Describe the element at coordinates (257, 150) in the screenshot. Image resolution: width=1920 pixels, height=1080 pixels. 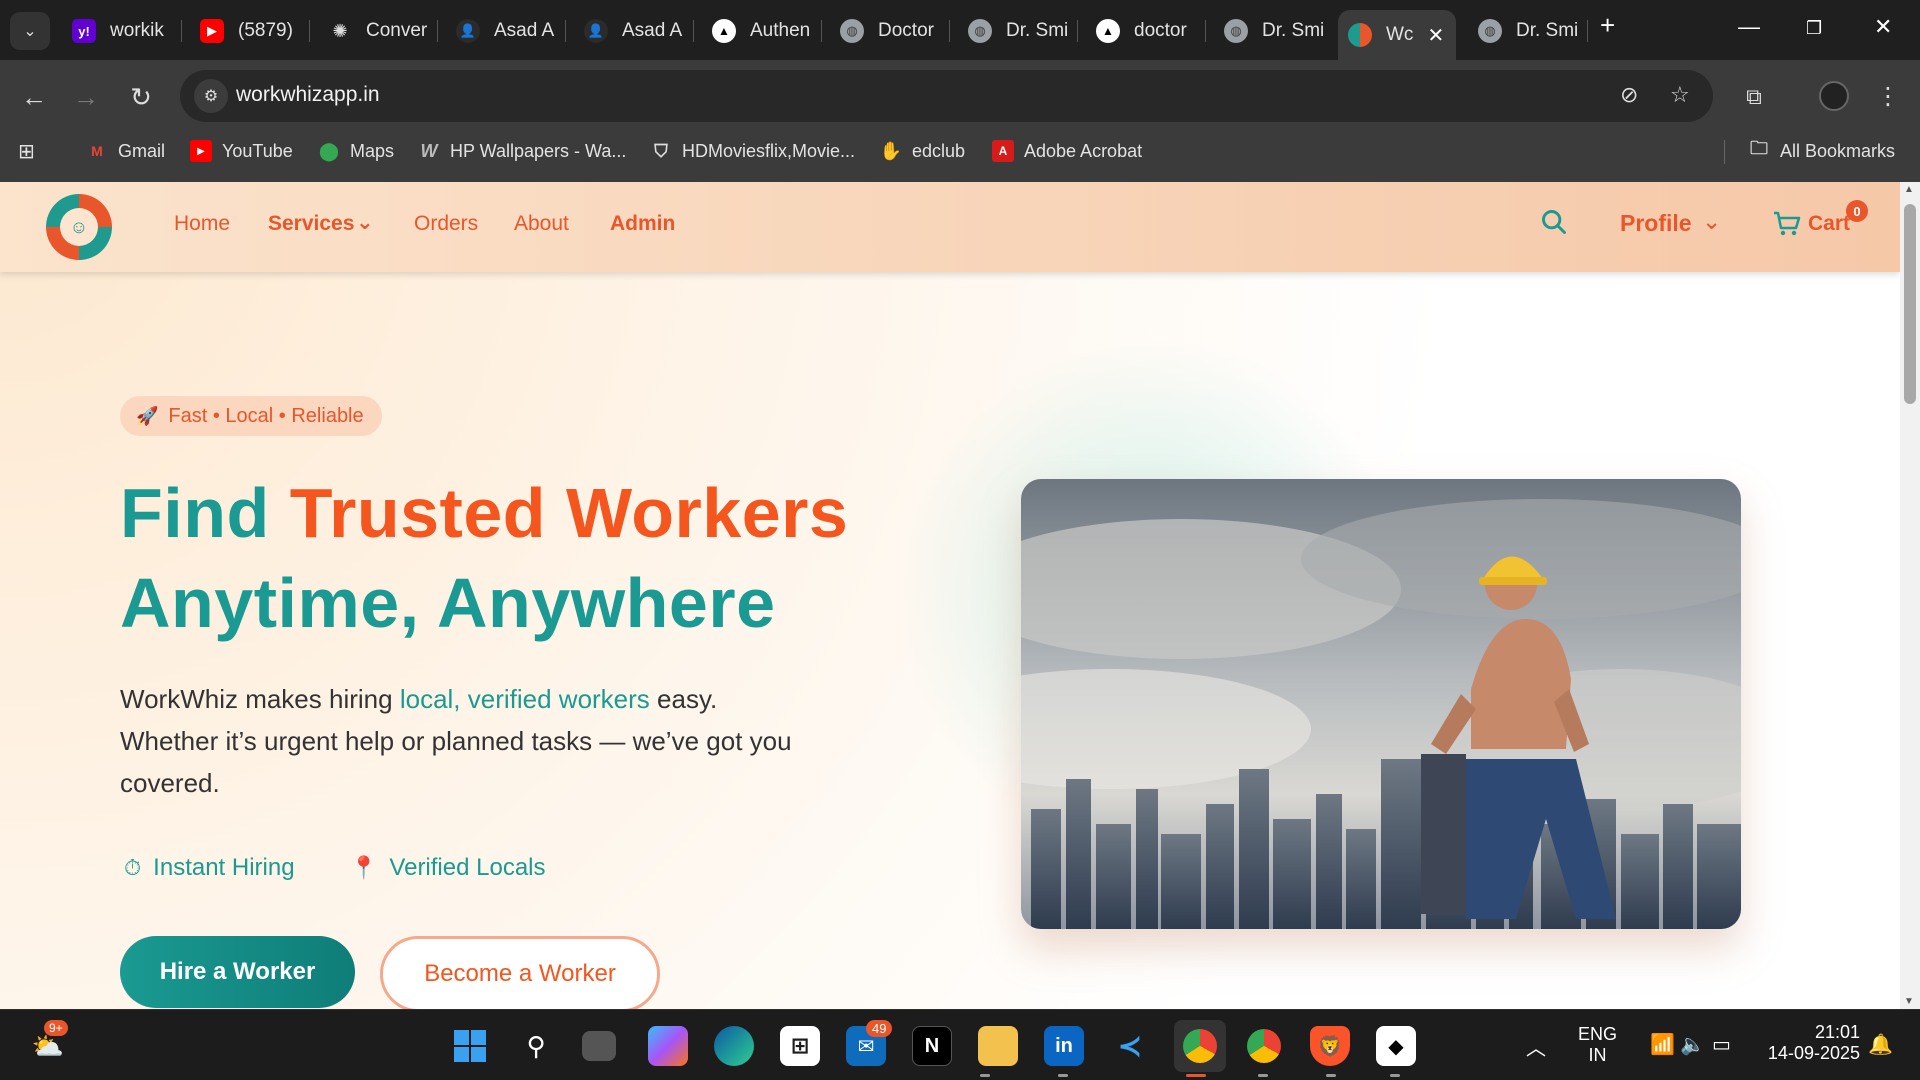
I see `bookmark-label: YouTube` at that location.